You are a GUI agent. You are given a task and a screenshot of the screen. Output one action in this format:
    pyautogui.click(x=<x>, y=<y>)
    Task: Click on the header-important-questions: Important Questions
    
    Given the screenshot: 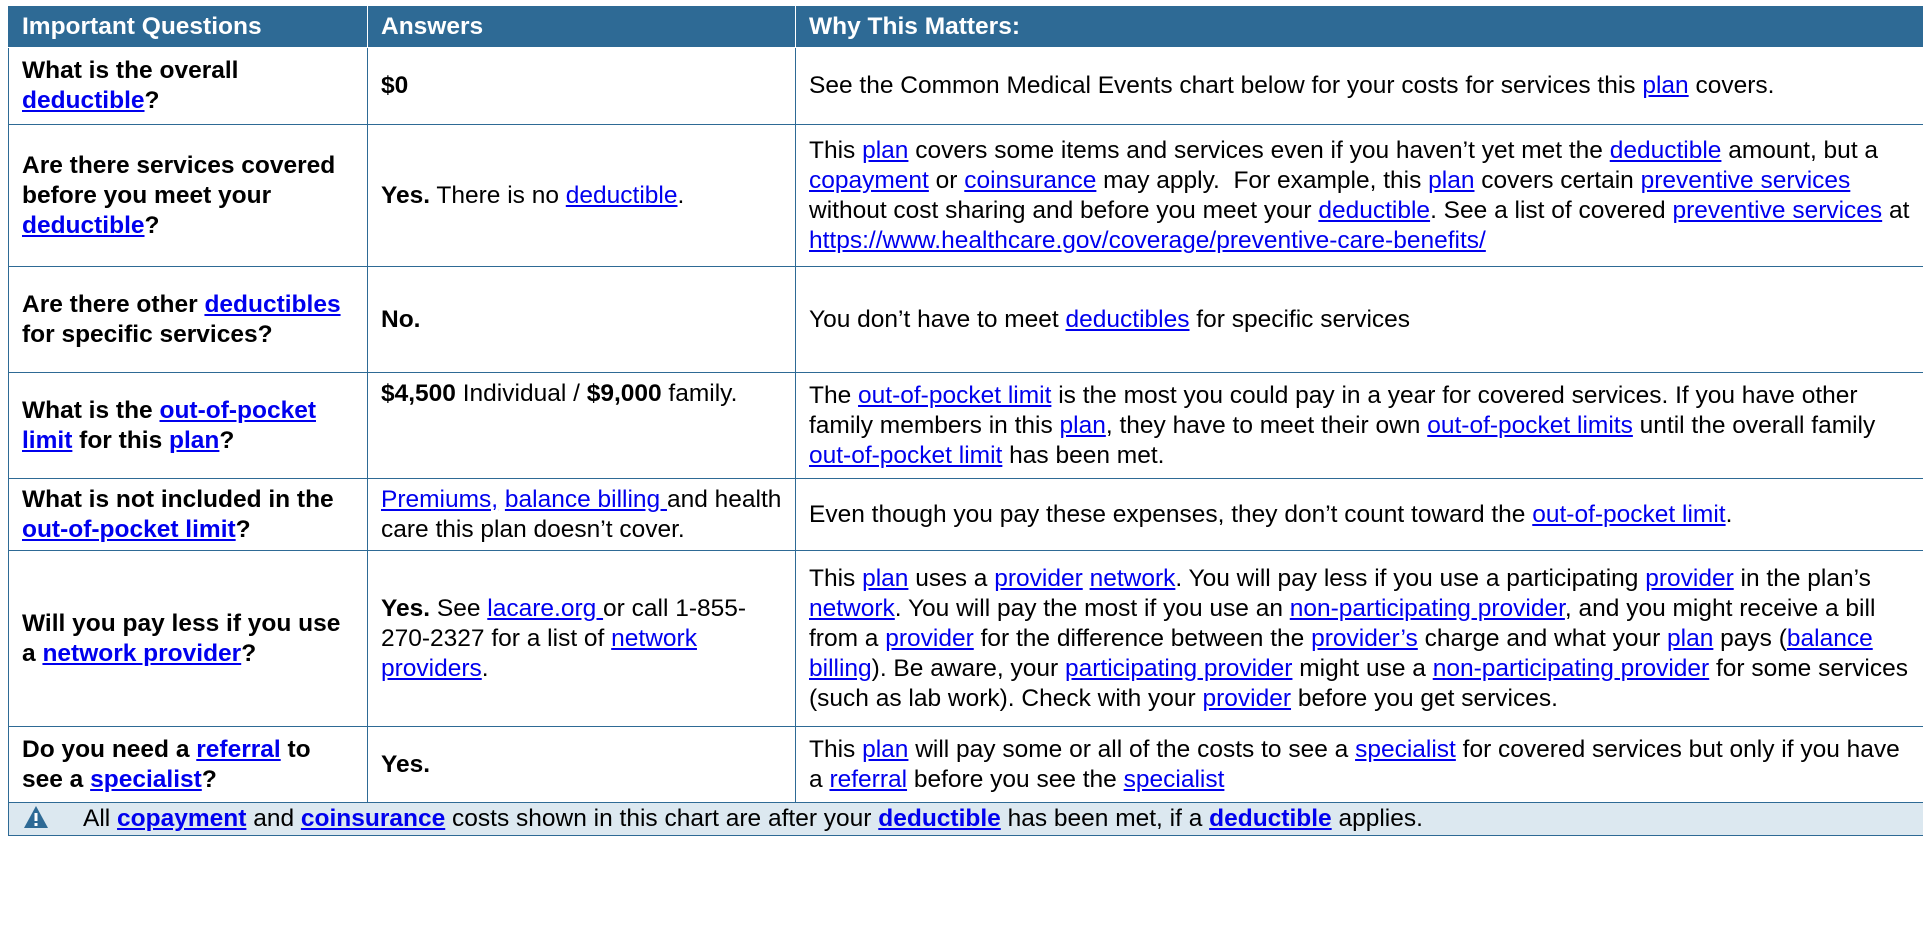 What is the action you would take?
    pyautogui.click(x=188, y=27)
    